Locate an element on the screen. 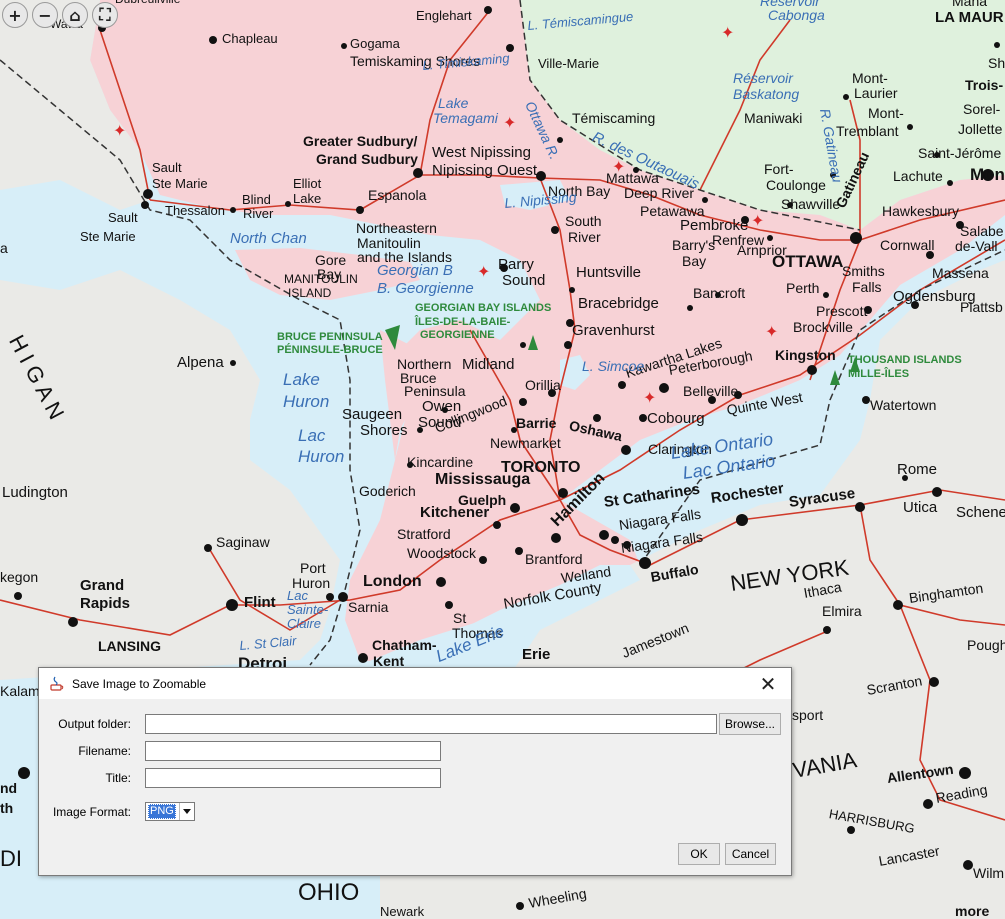 This screenshot has height=919, width=1005. image-format-row: Image Format: PNG is located at coordinates (117, 811).